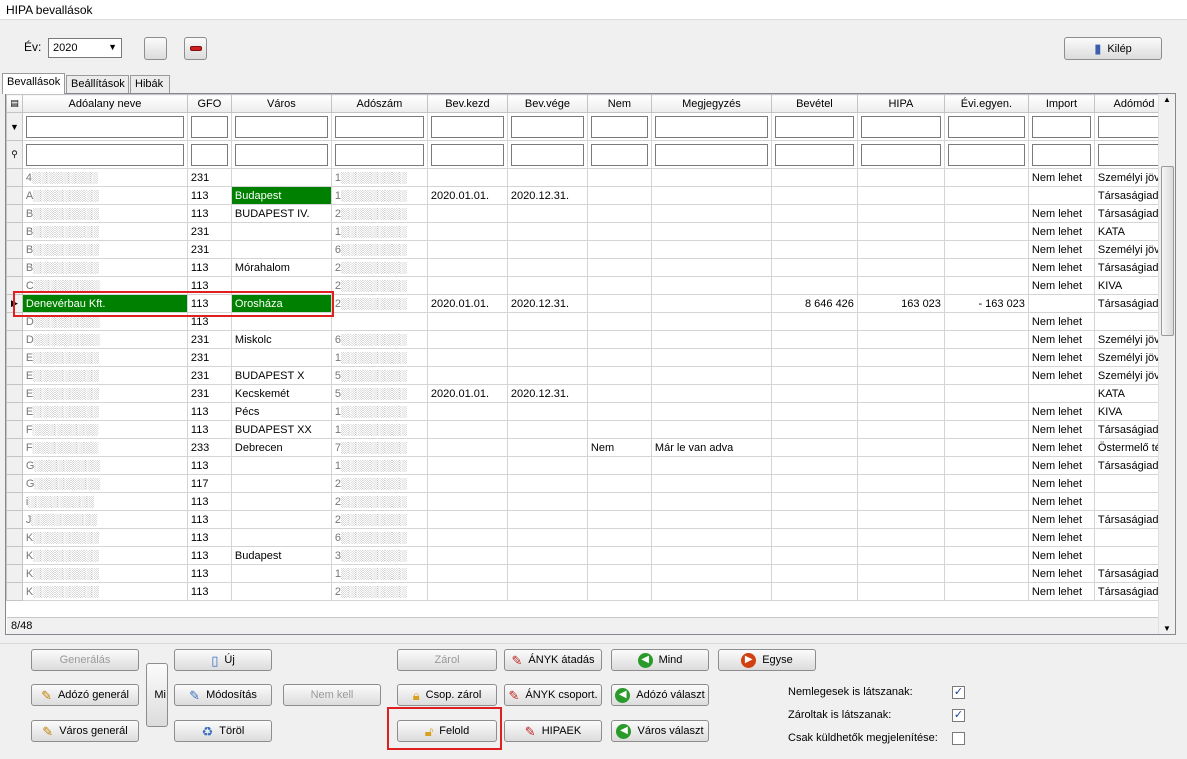 This screenshot has height=759, width=1187. Describe the element at coordinates (104, 519) in the screenshot. I see `cell-name: J░░░░░░░░░` at that location.